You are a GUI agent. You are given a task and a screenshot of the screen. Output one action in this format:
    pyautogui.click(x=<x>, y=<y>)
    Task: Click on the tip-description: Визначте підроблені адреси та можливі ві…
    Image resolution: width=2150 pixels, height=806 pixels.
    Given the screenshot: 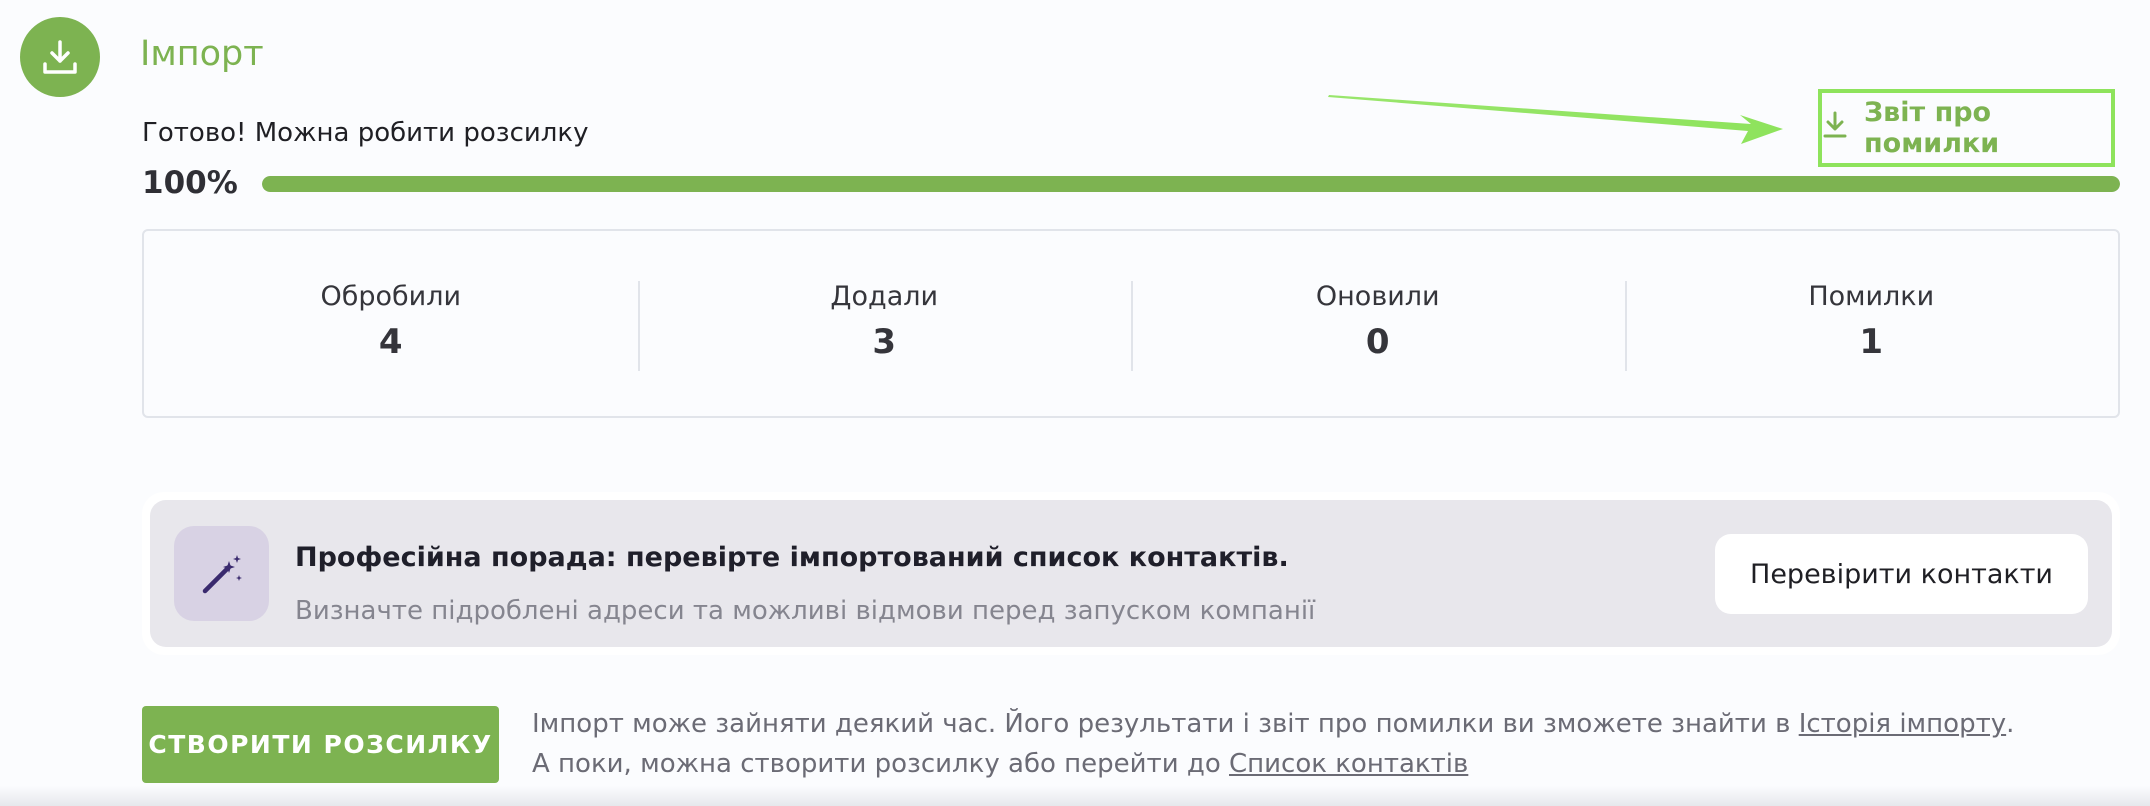 What is the action you would take?
    pyautogui.click(x=805, y=611)
    